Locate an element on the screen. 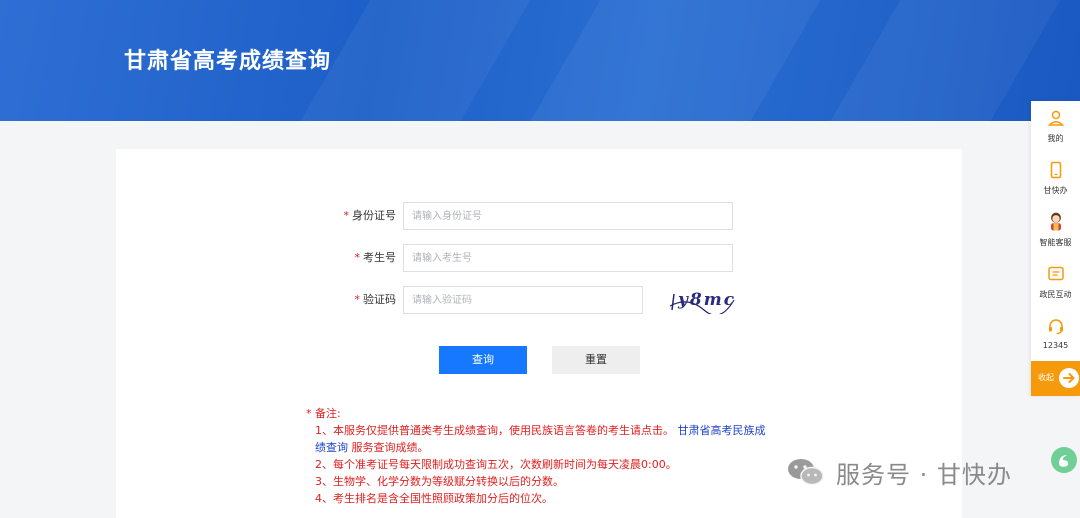 Image resolution: width=1080 pixels, height=518 pixels. exam-no-input is located at coordinates (568, 258).